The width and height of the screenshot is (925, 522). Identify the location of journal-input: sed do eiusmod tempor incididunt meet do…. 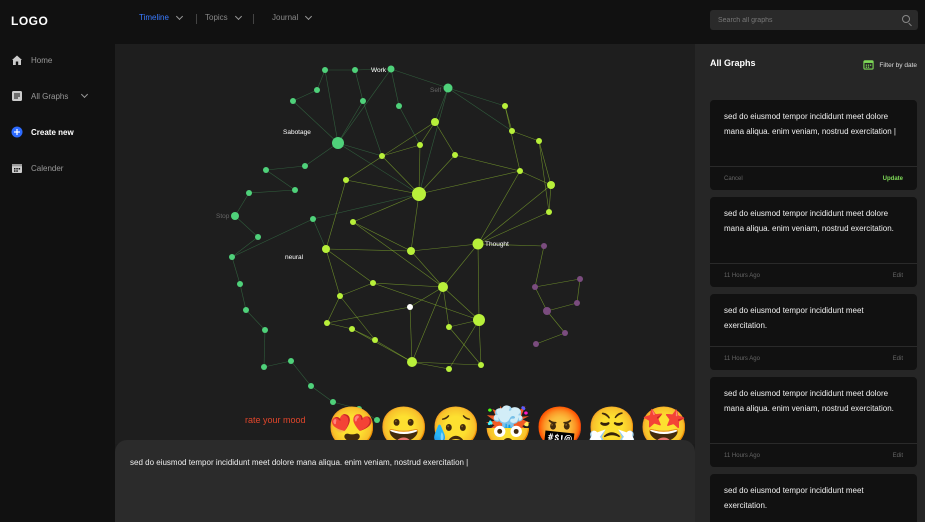
(405, 481).